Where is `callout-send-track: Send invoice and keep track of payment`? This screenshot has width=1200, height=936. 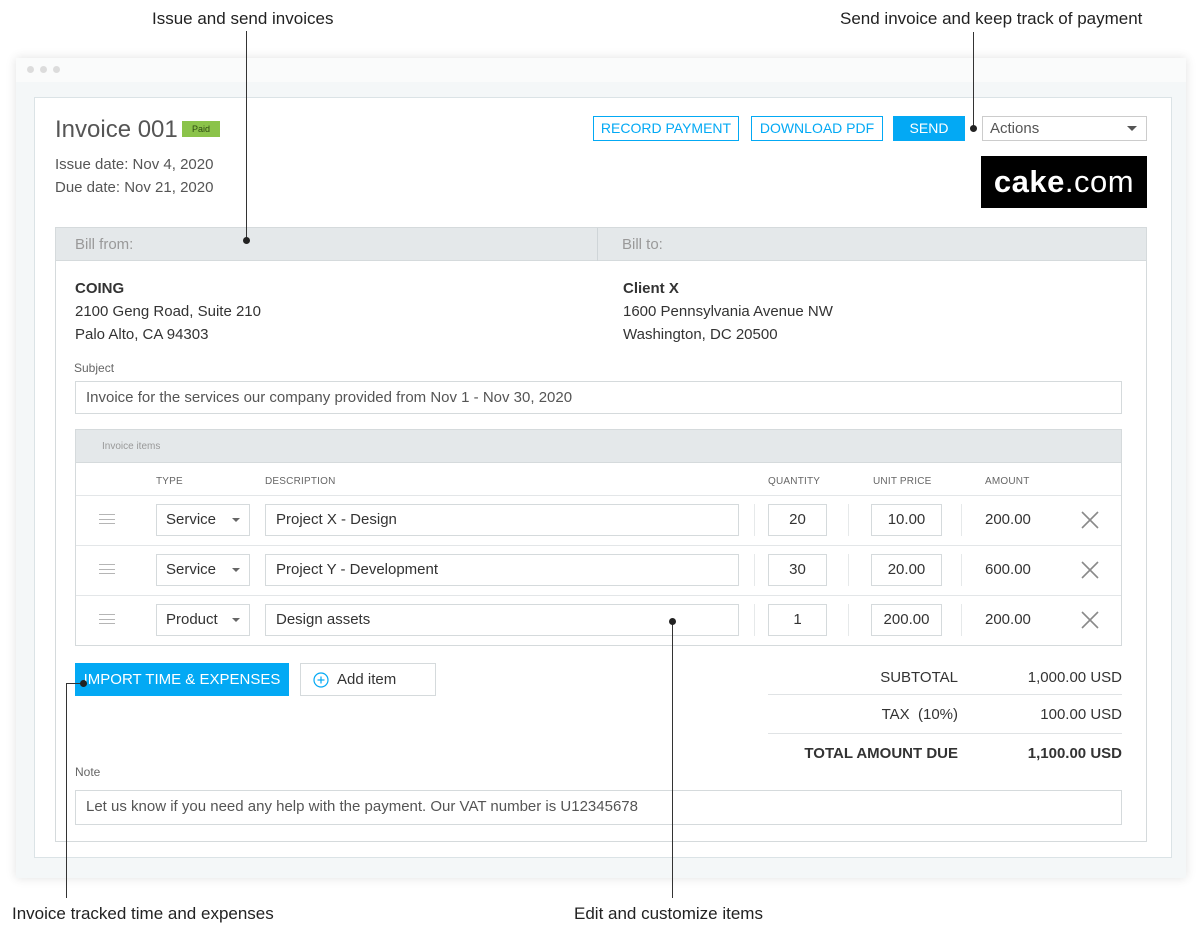
callout-send-track: Send invoice and keep track of payment is located at coordinates (991, 18).